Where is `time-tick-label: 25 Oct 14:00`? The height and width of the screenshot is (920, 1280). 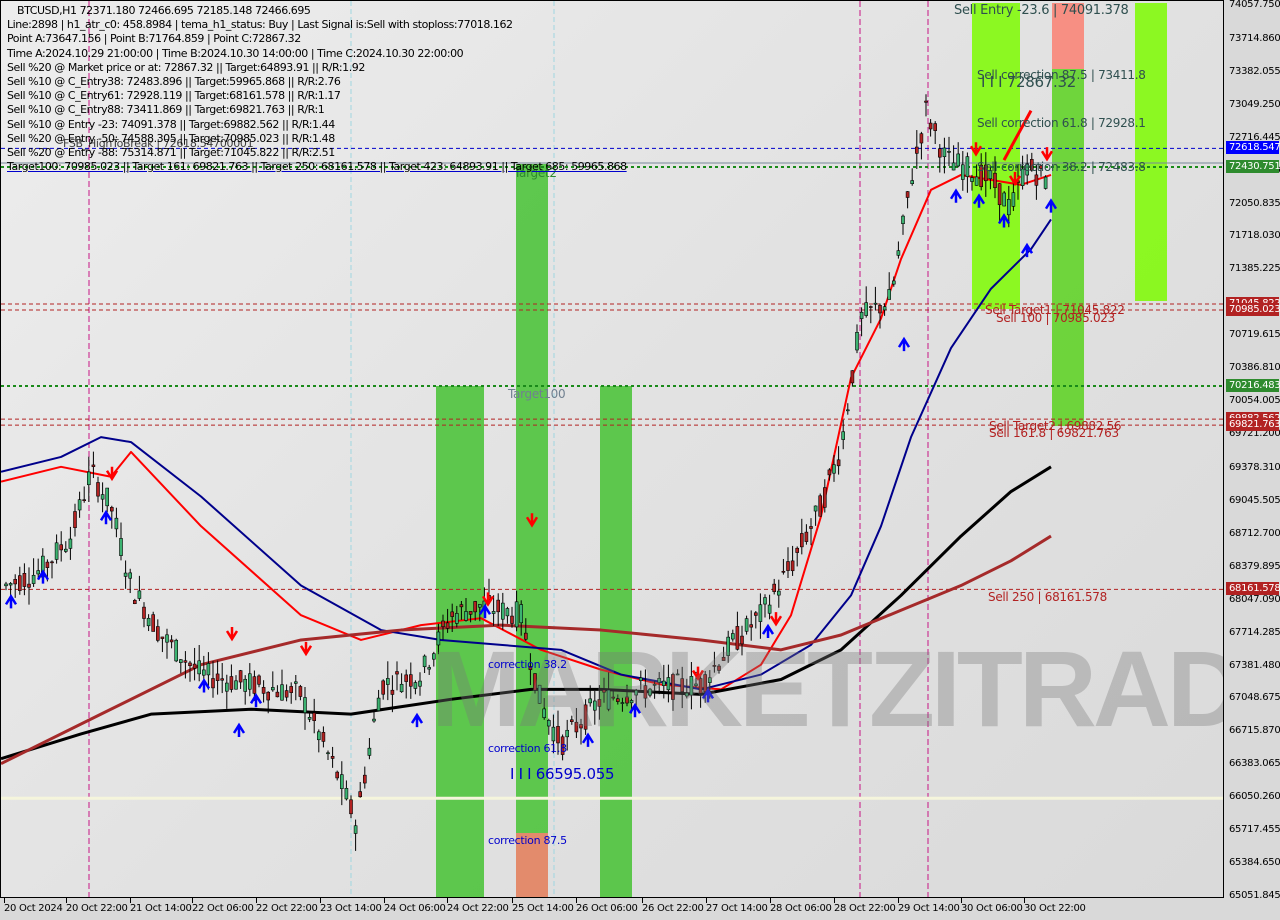
time-tick-label: 25 Oct 14:00 is located at coordinates (543, 908).